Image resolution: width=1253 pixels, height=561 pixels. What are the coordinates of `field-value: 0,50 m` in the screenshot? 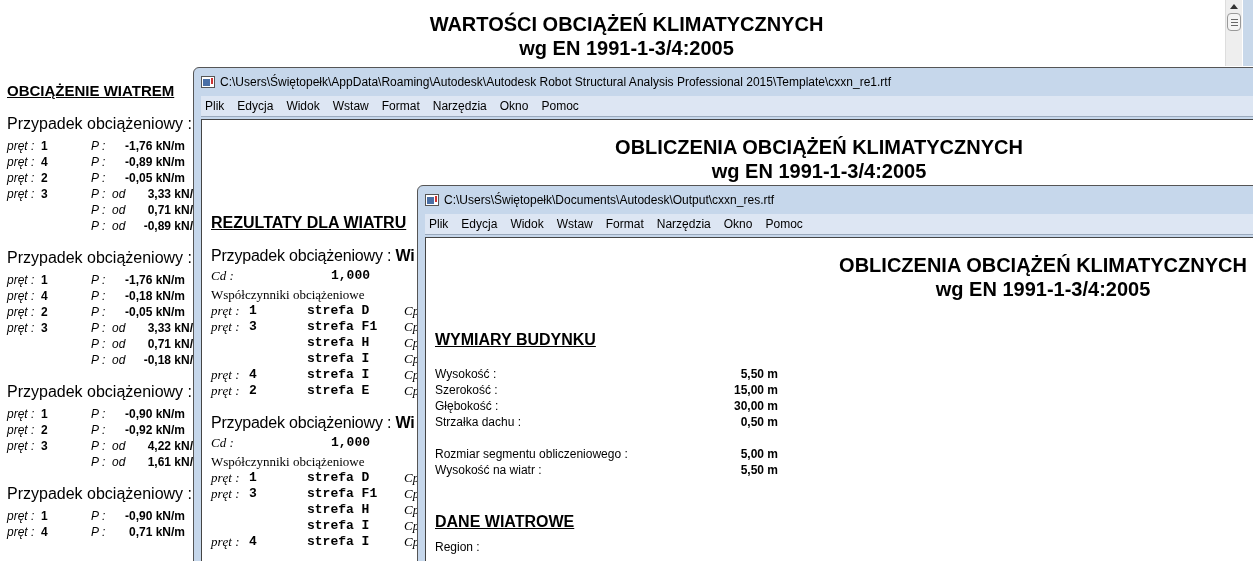 It's located at (758, 422).